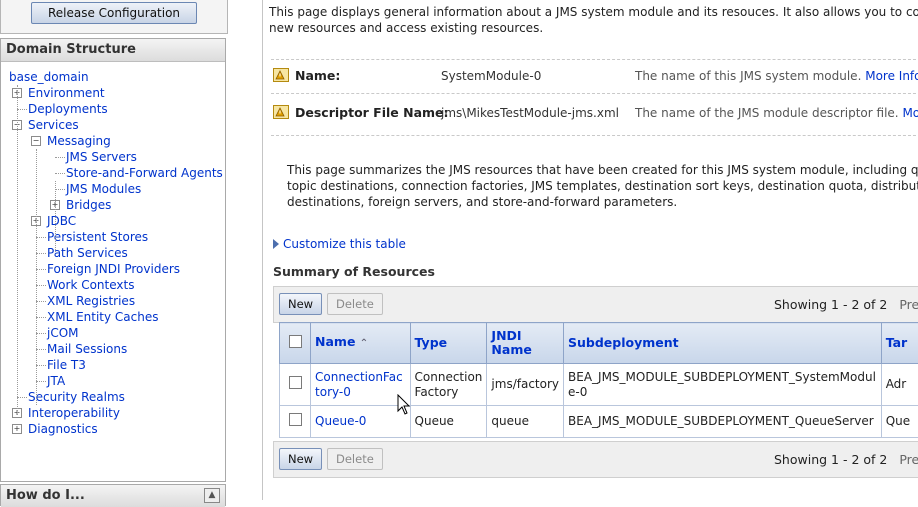 The image size is (918, 507). I want to click on target-cell: Que, so click(899, 422).